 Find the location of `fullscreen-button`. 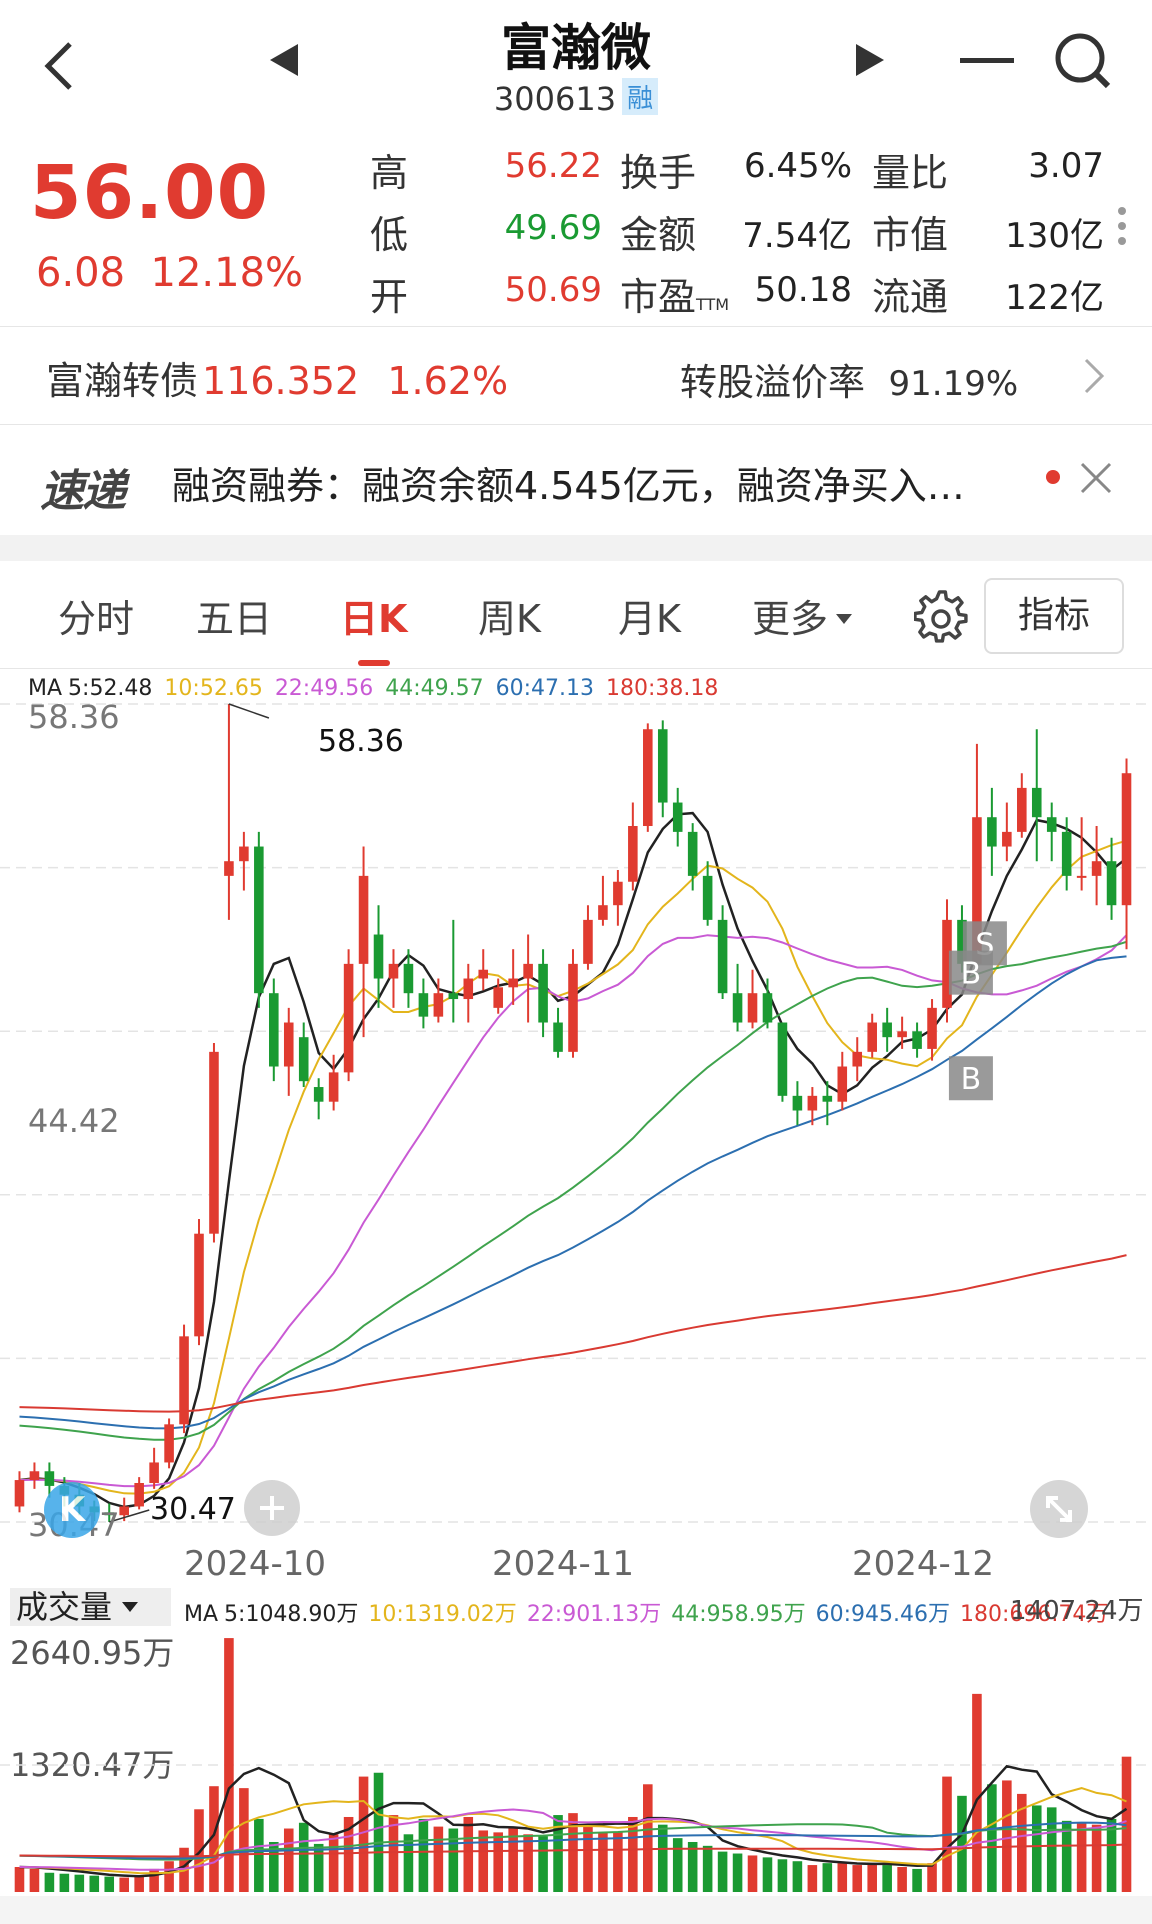

fullscreen-button is located at coordinates (1059, 1509).